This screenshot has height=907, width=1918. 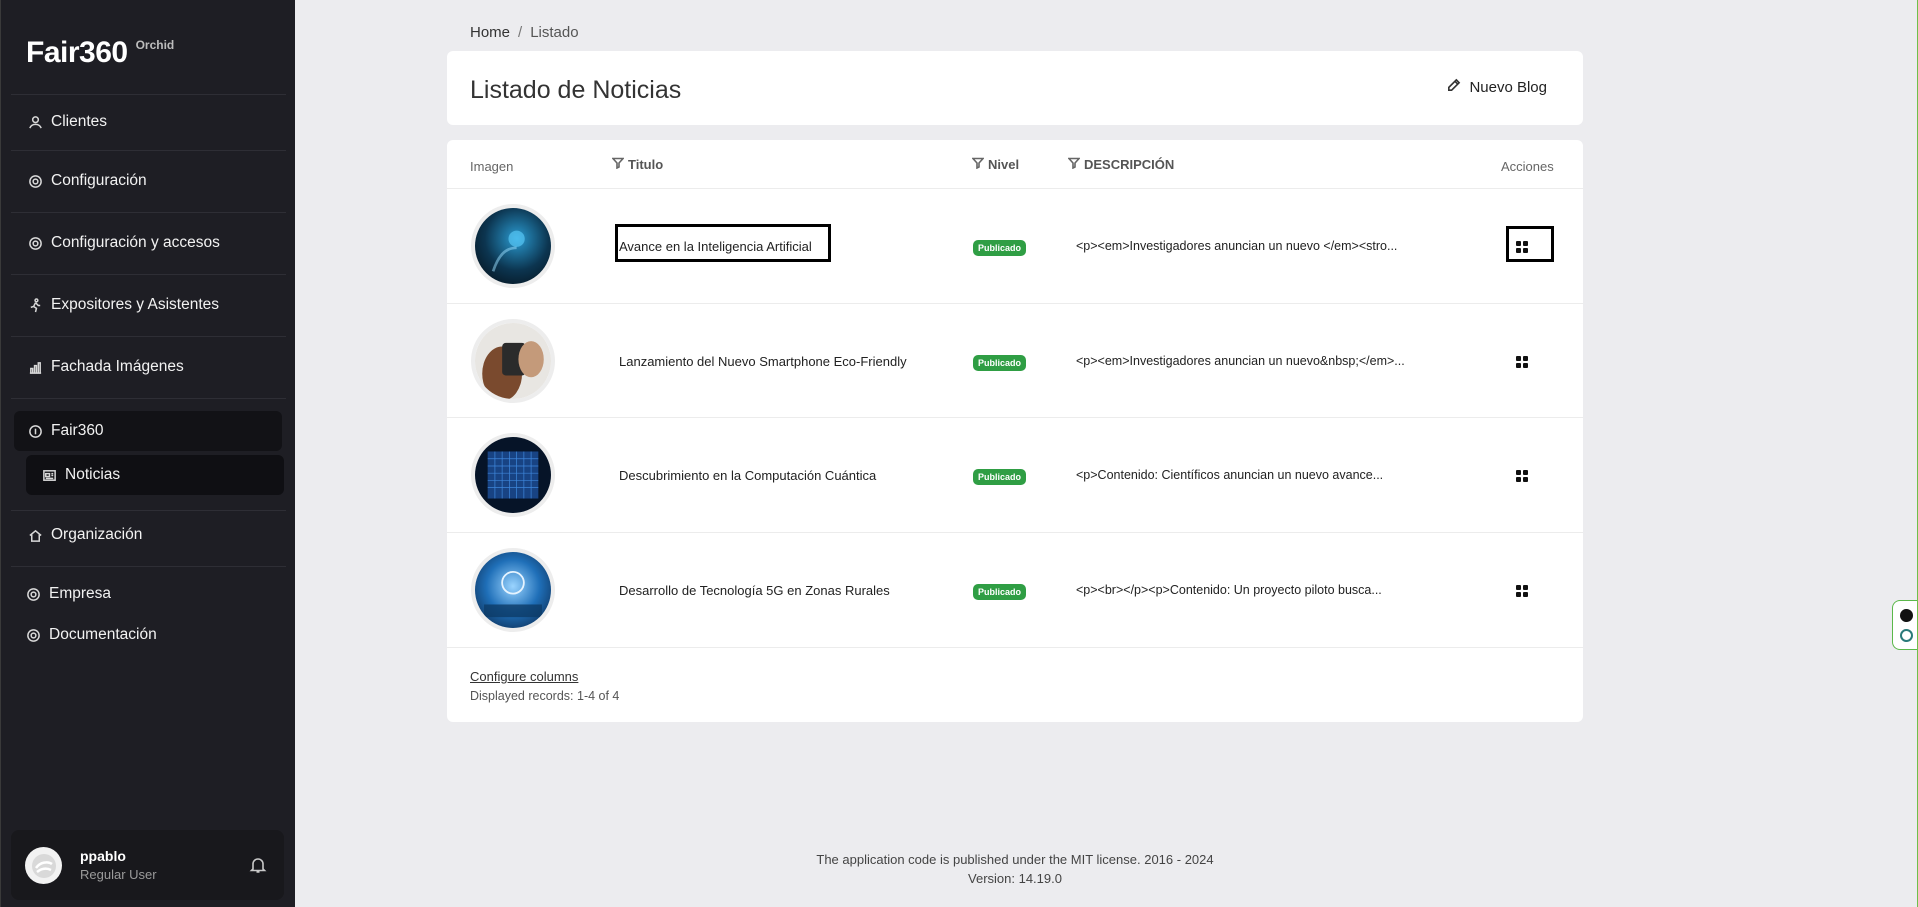 What do you see at coordinates (35, 305) in the screenshot?
I see `walk-icon` at bounding box center [35, 305].